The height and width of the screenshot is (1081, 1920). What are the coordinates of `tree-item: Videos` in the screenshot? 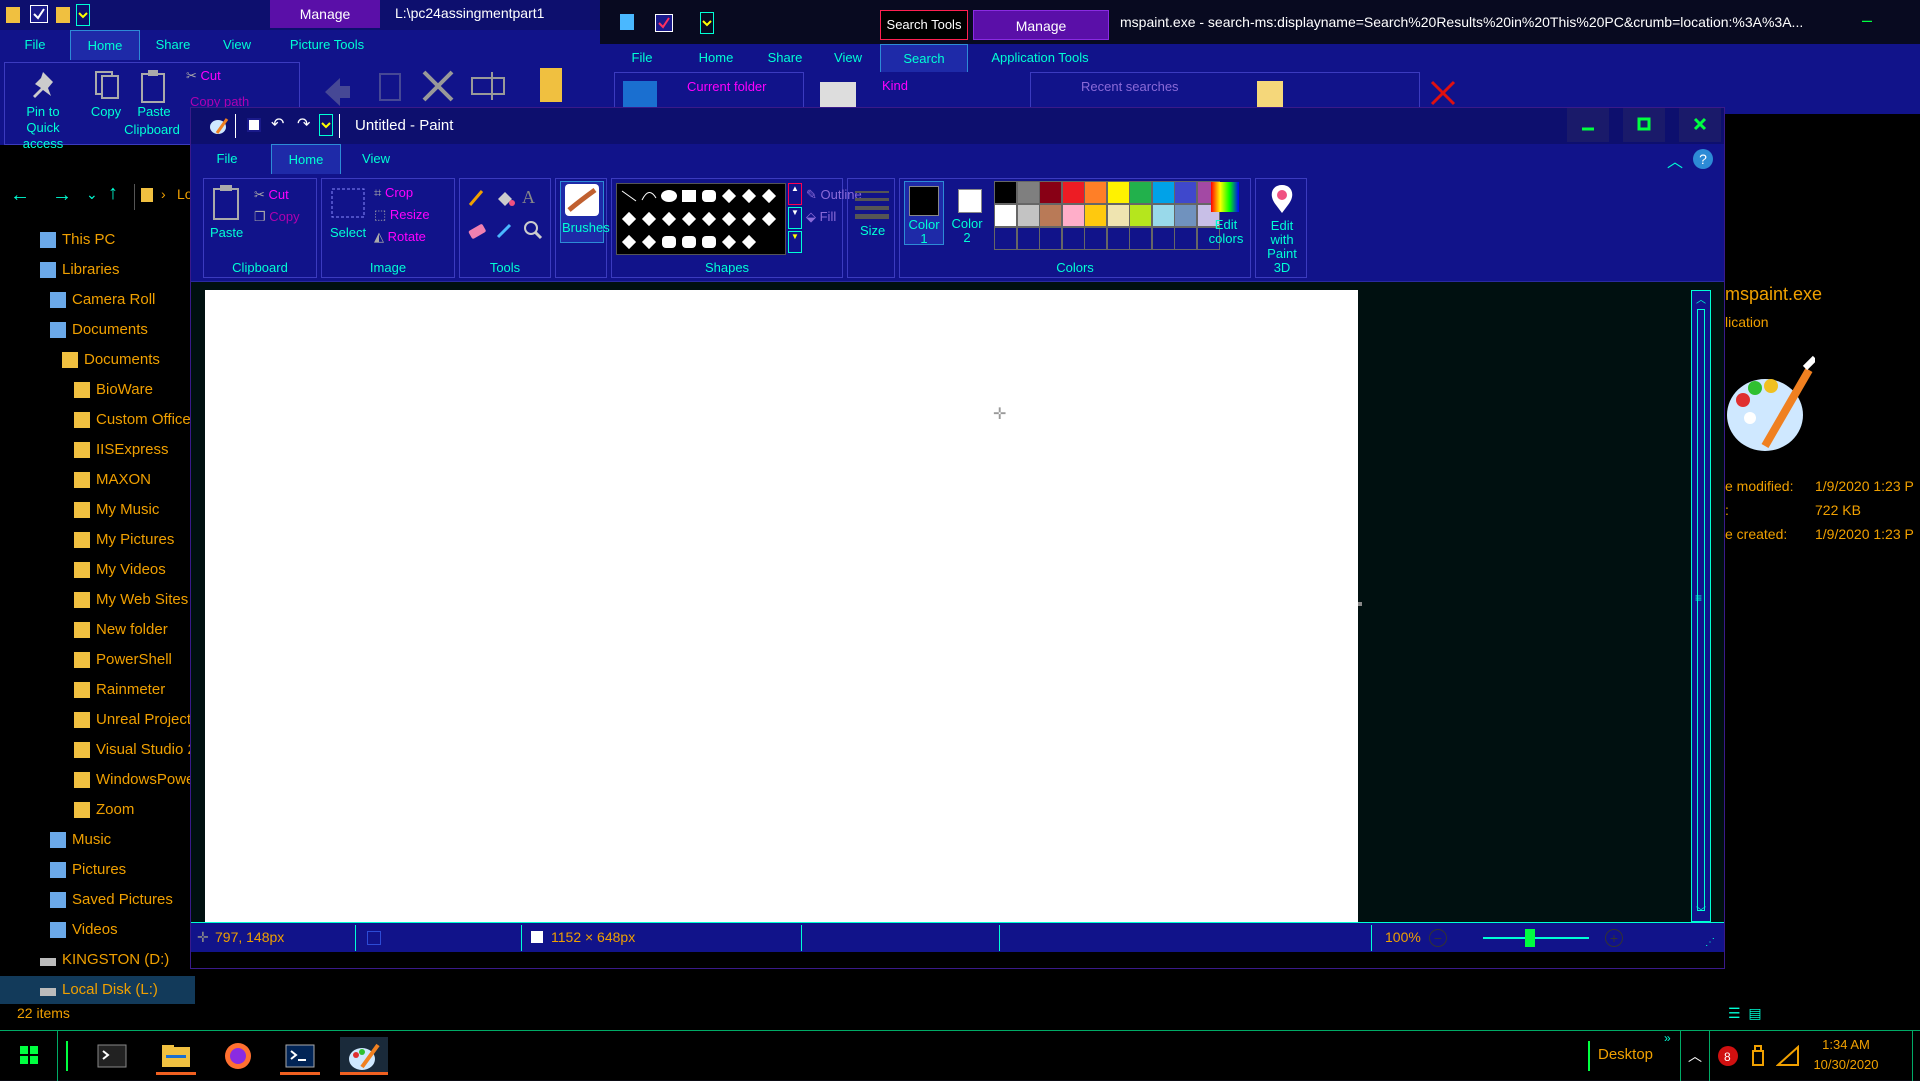 It's located at (97, 930).